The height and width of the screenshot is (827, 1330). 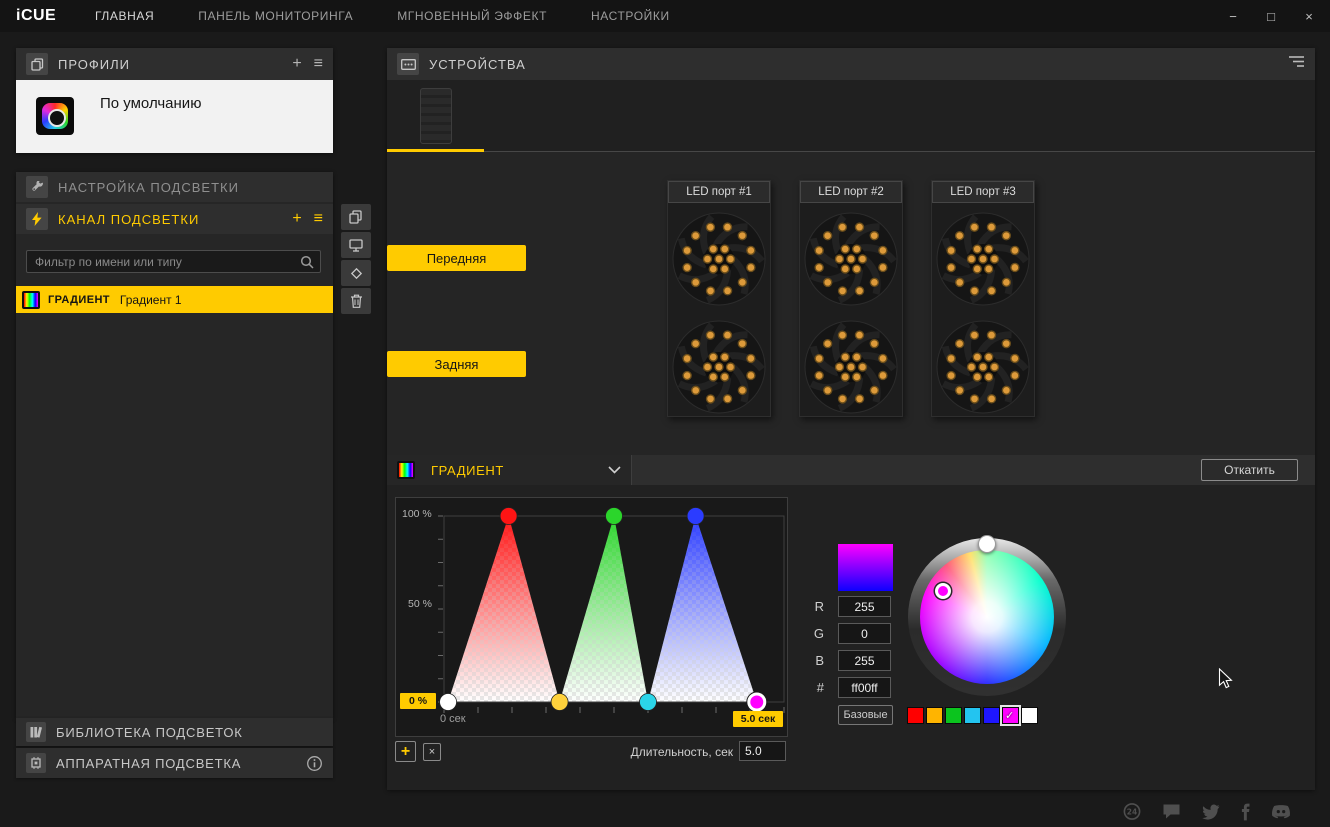 What do you see at coordinates (943, 591) in the screenshot?
I see `hue-selector-handle` at bounding box center [943, 591].